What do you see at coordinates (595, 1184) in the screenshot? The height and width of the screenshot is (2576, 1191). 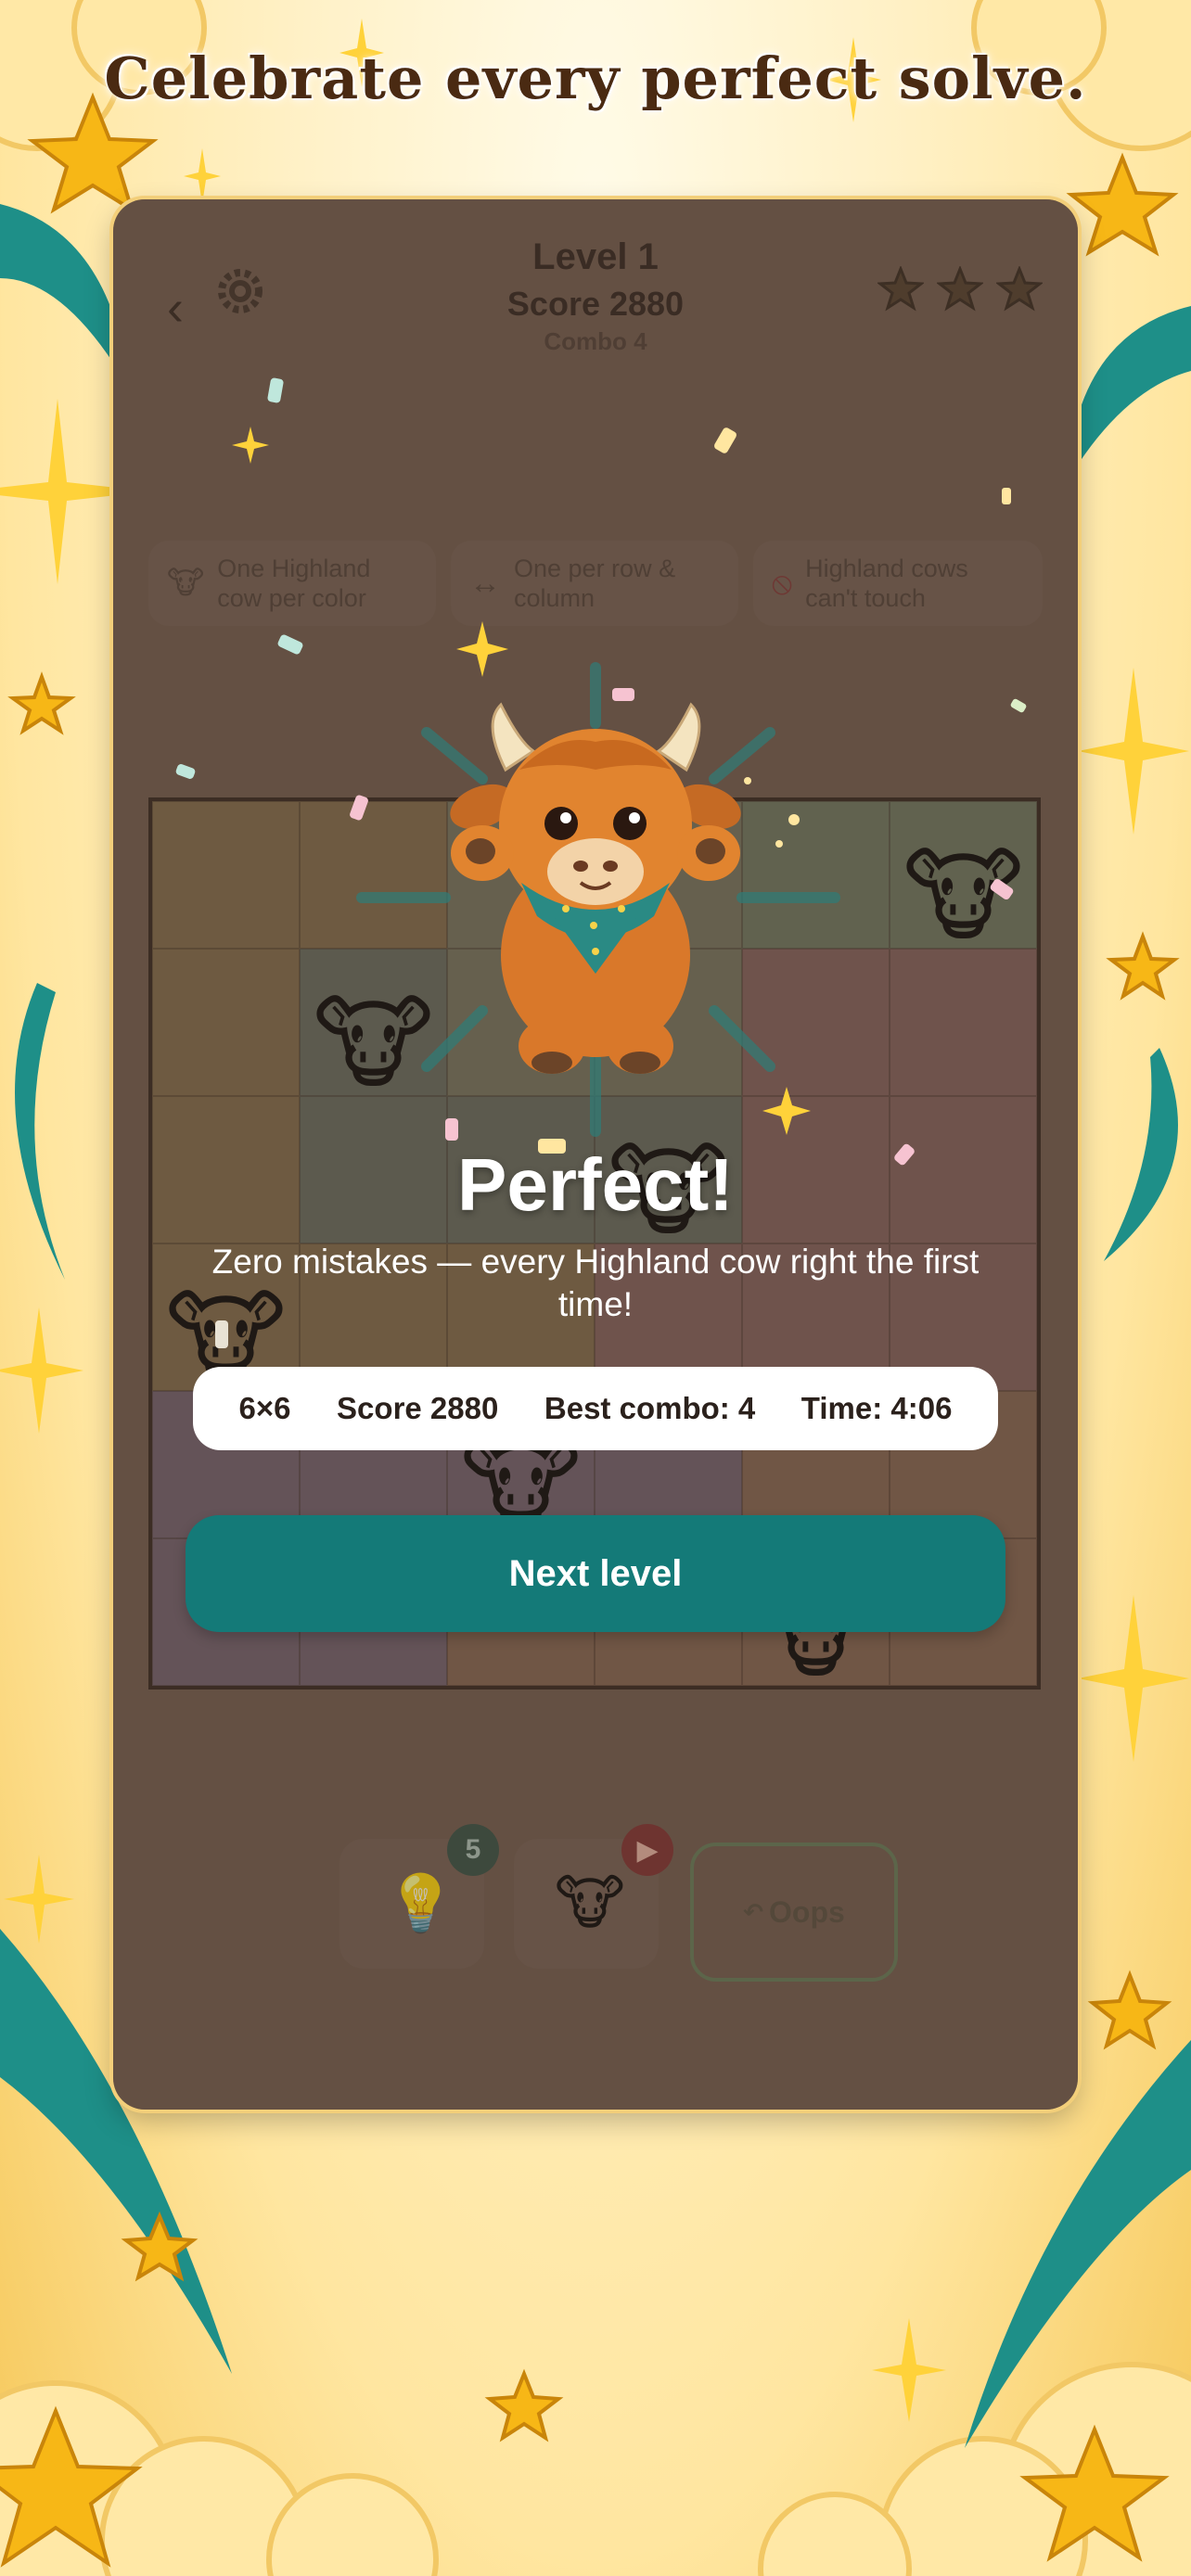 I see `perfect-title: Perfect!` at bounding box center [595, 1184].